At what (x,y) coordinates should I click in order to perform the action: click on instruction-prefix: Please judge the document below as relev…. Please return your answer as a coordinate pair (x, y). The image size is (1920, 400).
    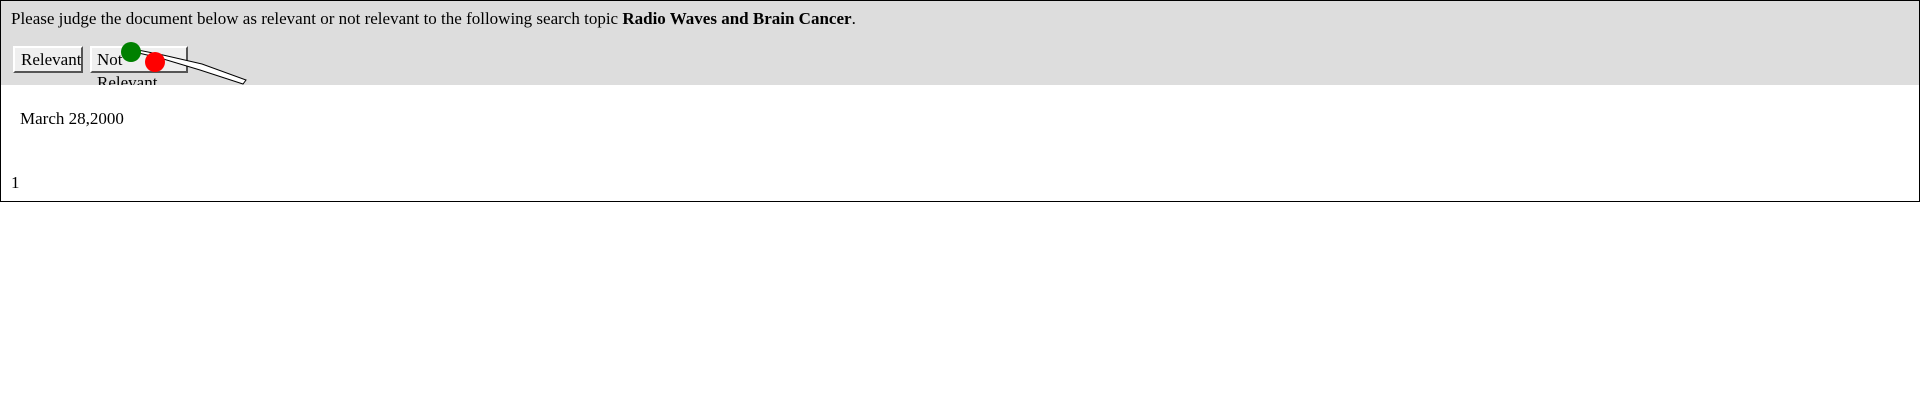
    Looking at the image, I should click on (315, 18).